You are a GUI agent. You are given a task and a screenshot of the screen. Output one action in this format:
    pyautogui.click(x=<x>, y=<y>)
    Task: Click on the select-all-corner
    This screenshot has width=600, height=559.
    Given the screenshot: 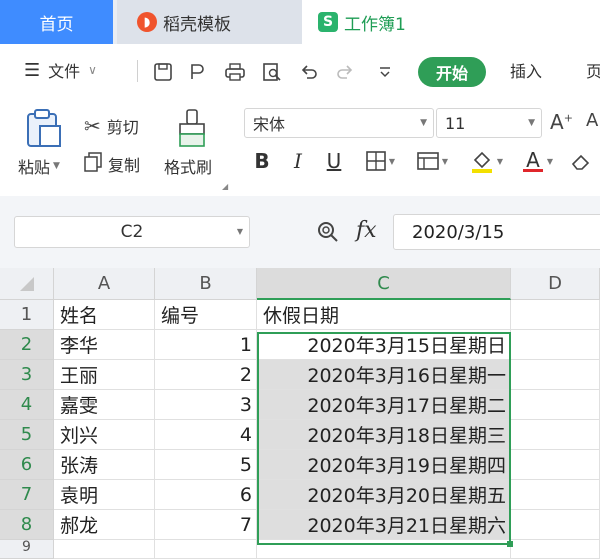 What is the action you would take?
    pyautogui.click(x=27, y=284)
    